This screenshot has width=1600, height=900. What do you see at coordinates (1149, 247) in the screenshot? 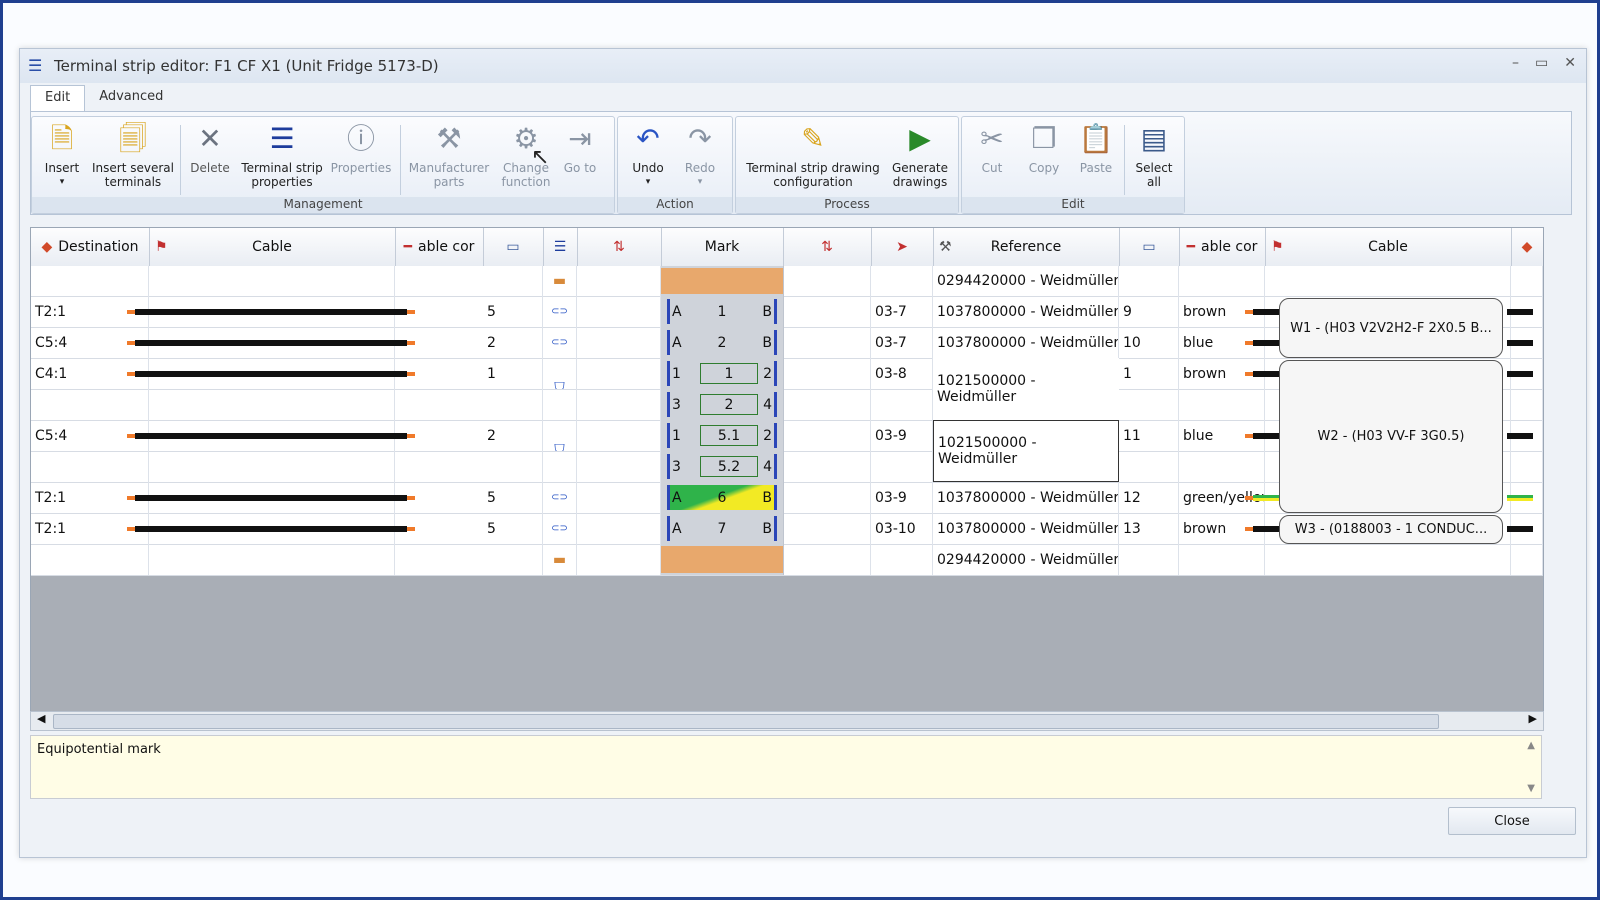
I see `col-connection-r: ▭` at bounding box center [1149, 247].